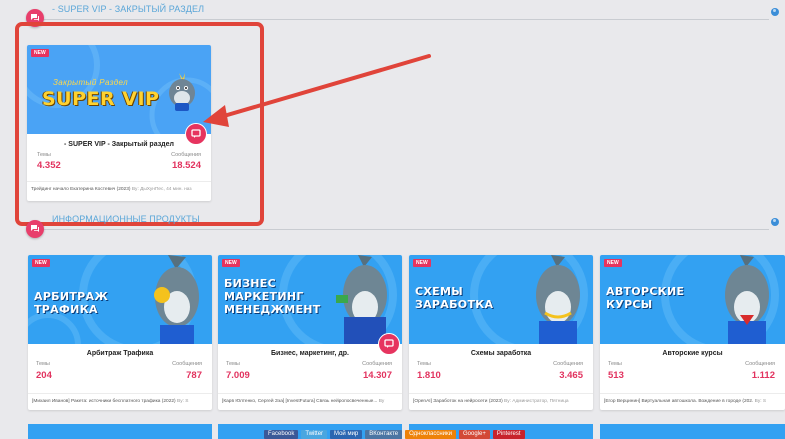 This screenshot has width=785, height=439. I want to click on forum-name: Авторские курсы, so click(692, 353).